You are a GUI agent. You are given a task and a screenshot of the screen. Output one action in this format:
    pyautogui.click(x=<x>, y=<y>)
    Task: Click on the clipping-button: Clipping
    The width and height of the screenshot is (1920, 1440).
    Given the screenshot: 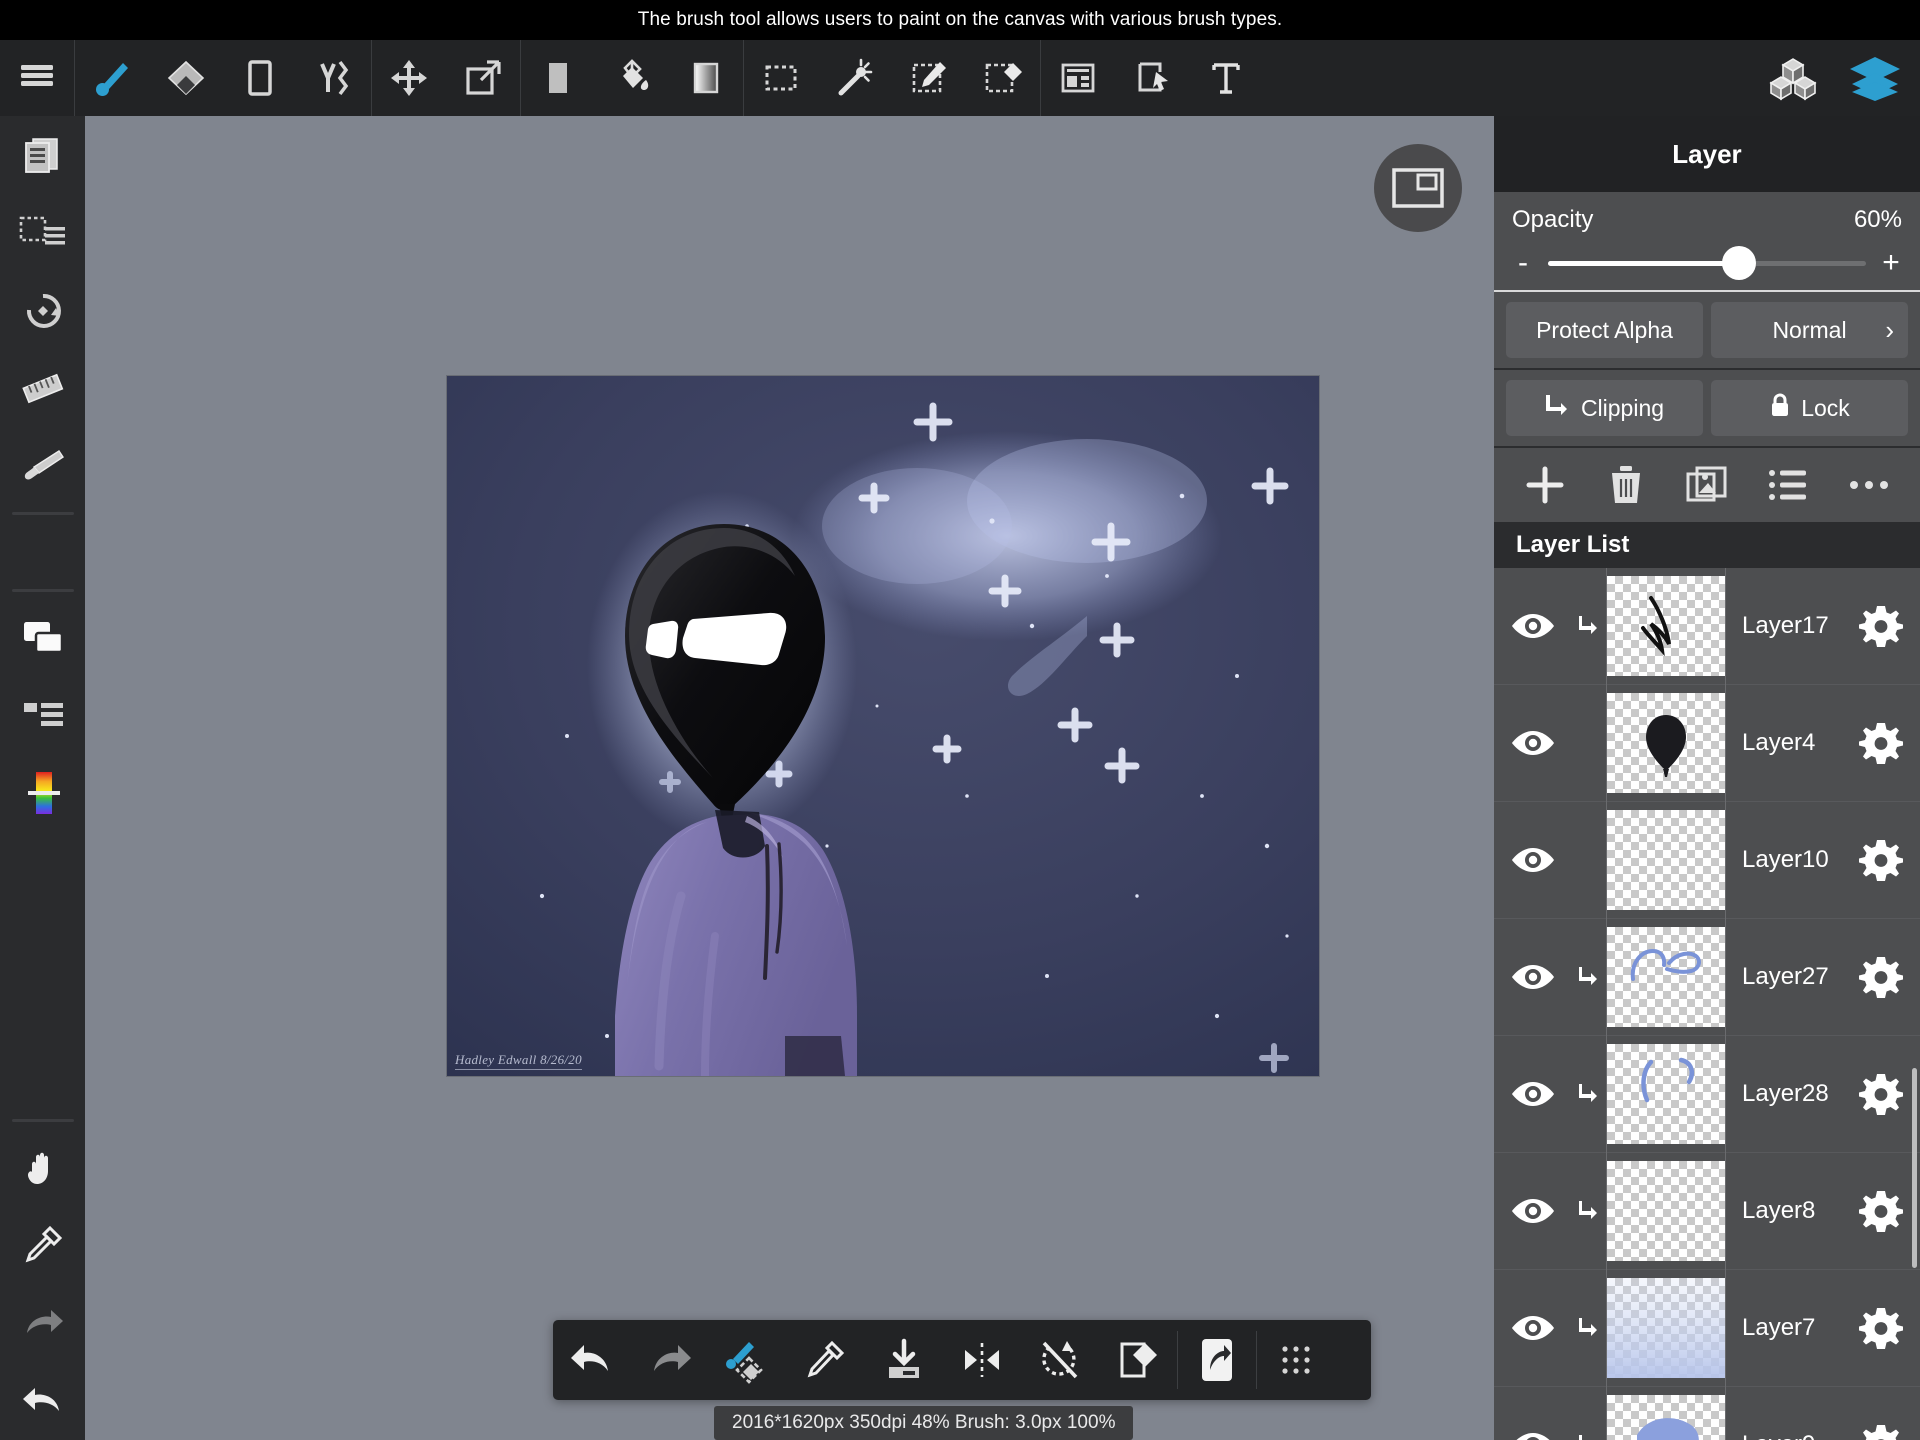 What is the action you would take?
    pyautogui.click(x=1604, y=408)
    